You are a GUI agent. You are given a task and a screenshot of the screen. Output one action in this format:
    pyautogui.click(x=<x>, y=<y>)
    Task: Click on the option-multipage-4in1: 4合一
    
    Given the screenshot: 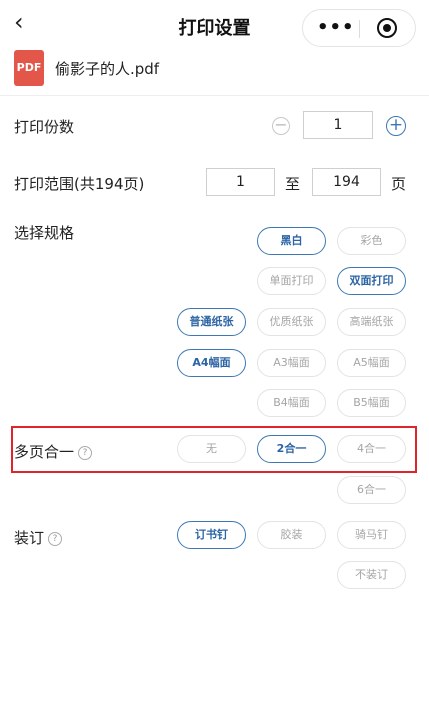 What is the action you would take?
    pyautogui.click(x=371, y=449)
    